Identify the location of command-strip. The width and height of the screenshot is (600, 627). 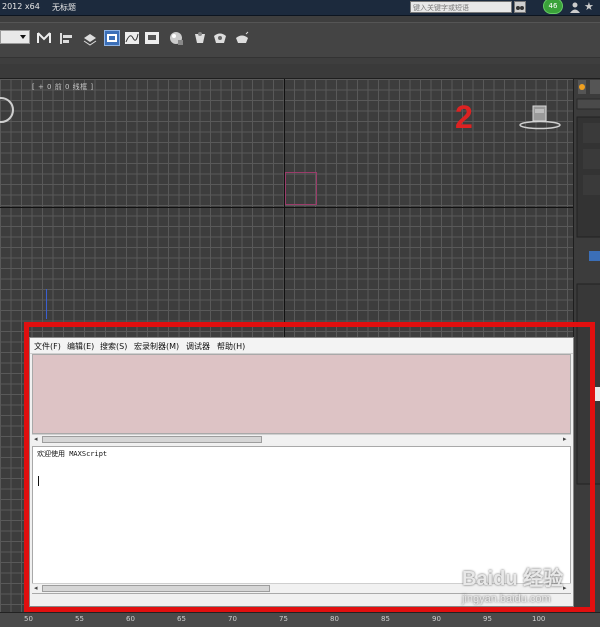
(300, 71).